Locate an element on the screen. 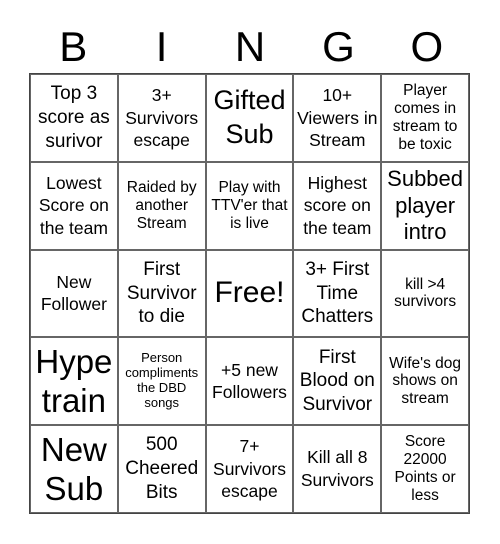  bingo-cell: 3+ Survivors escape is located at coordinates (161, 118).